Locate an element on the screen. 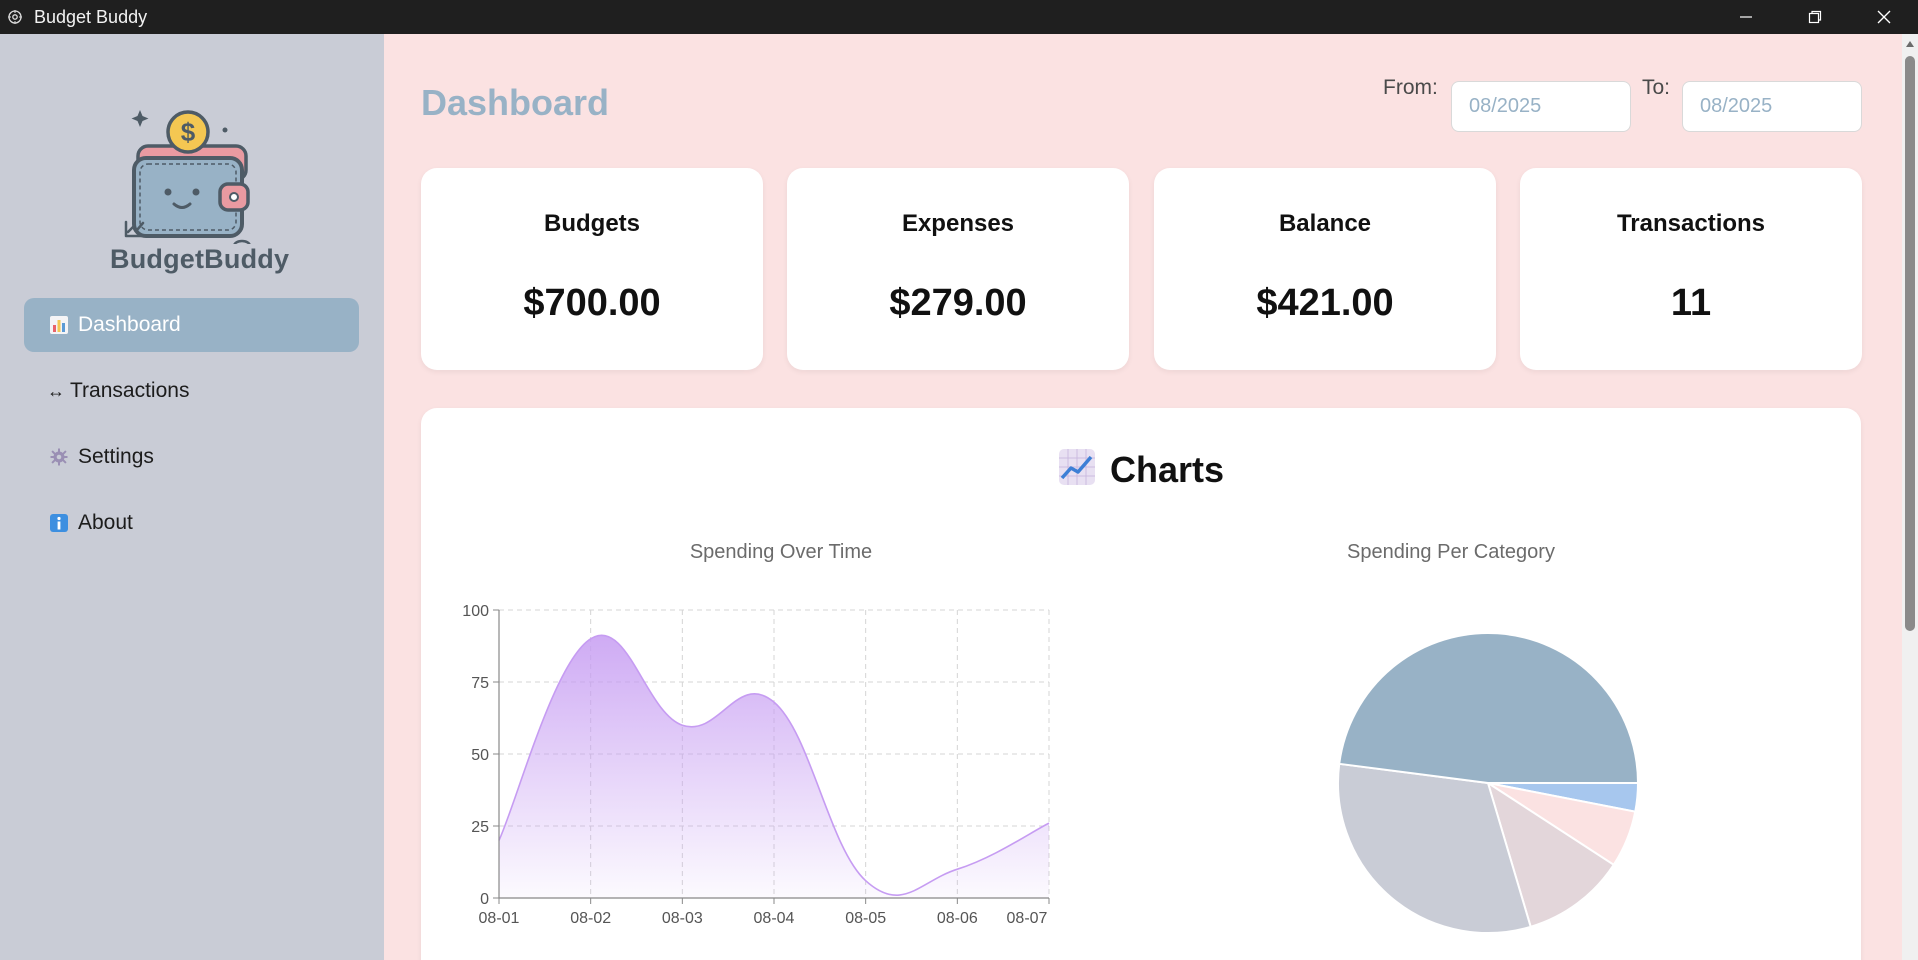 The width and height of the screenshot is (1918, 960). close-button is located at coordinates (1883, 17).